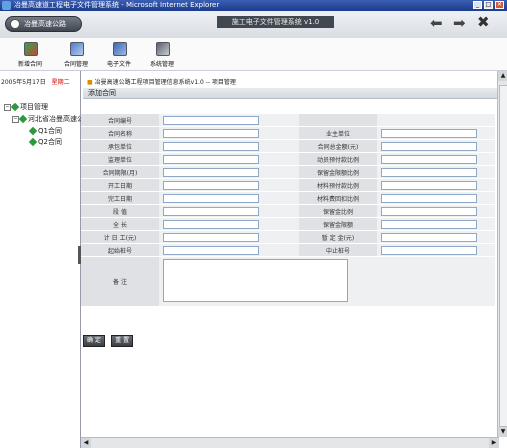 This screenshot has width=507, height=448. What do you see at coordinates (120, 120) in the screenshot?
I see `field-label: 合同编号` at bounding box center [120, 120].